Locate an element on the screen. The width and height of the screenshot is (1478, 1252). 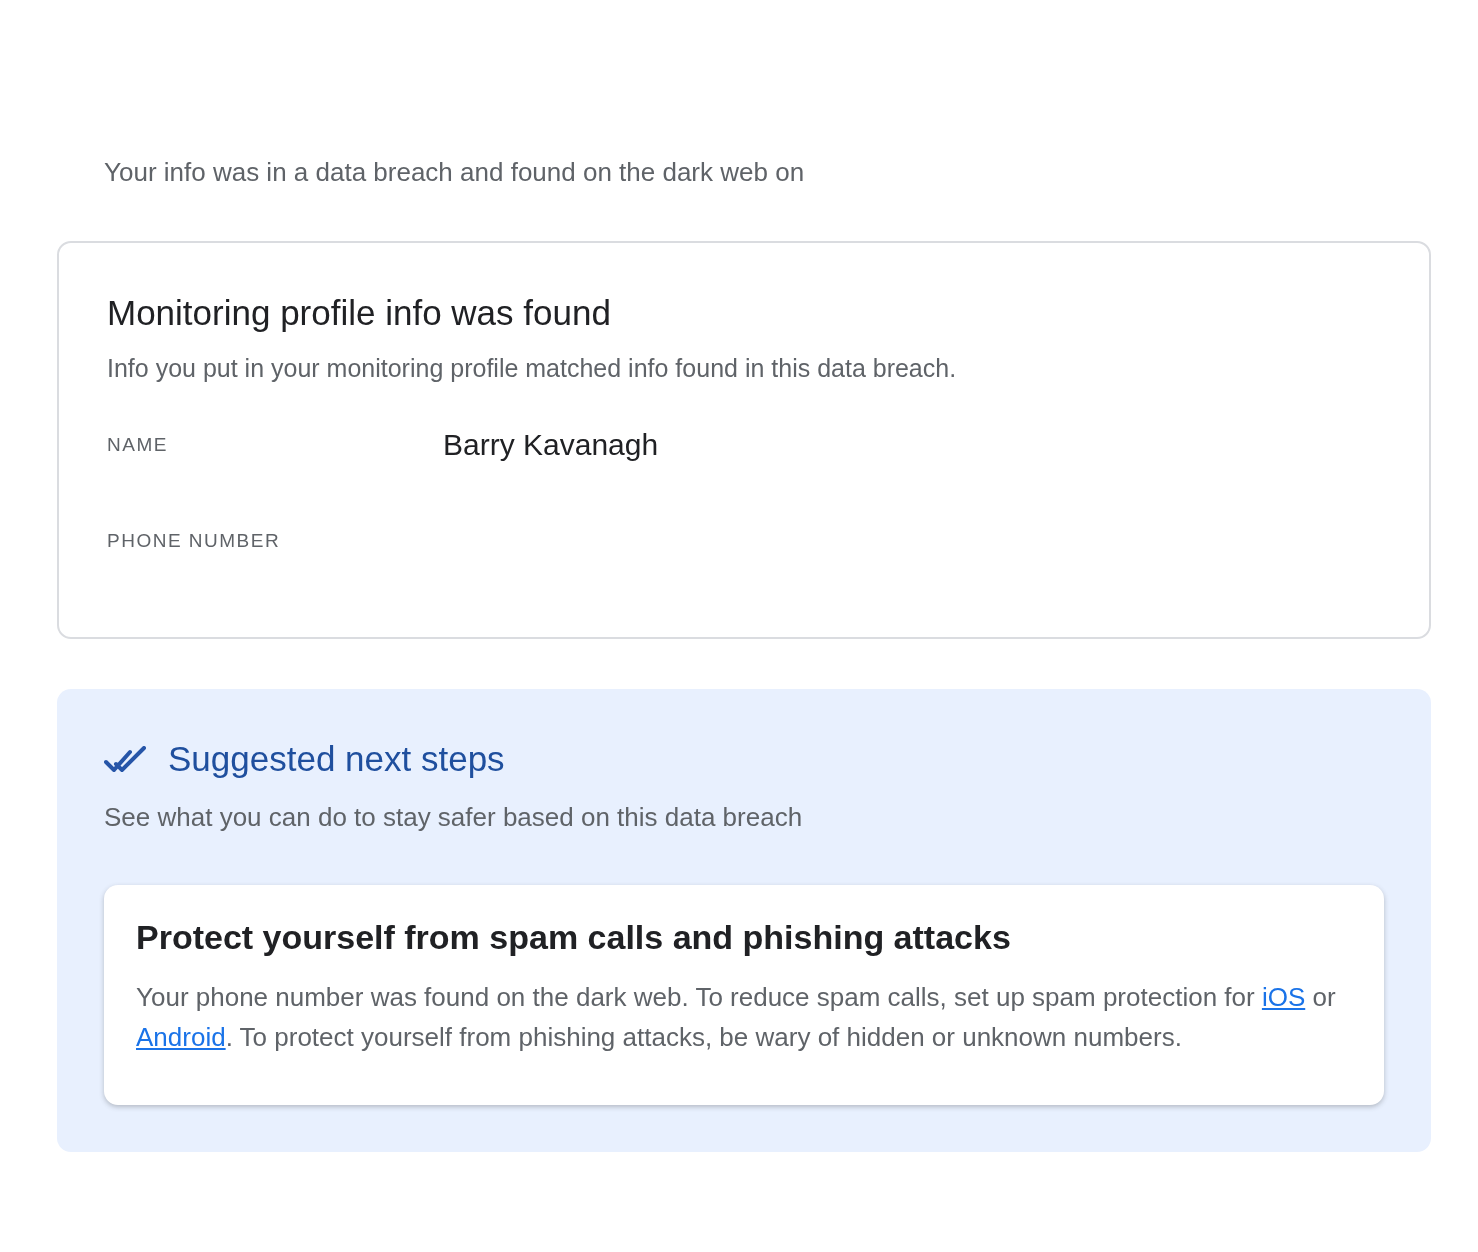
text-link: iOS is located at coordinates (1283, 997).